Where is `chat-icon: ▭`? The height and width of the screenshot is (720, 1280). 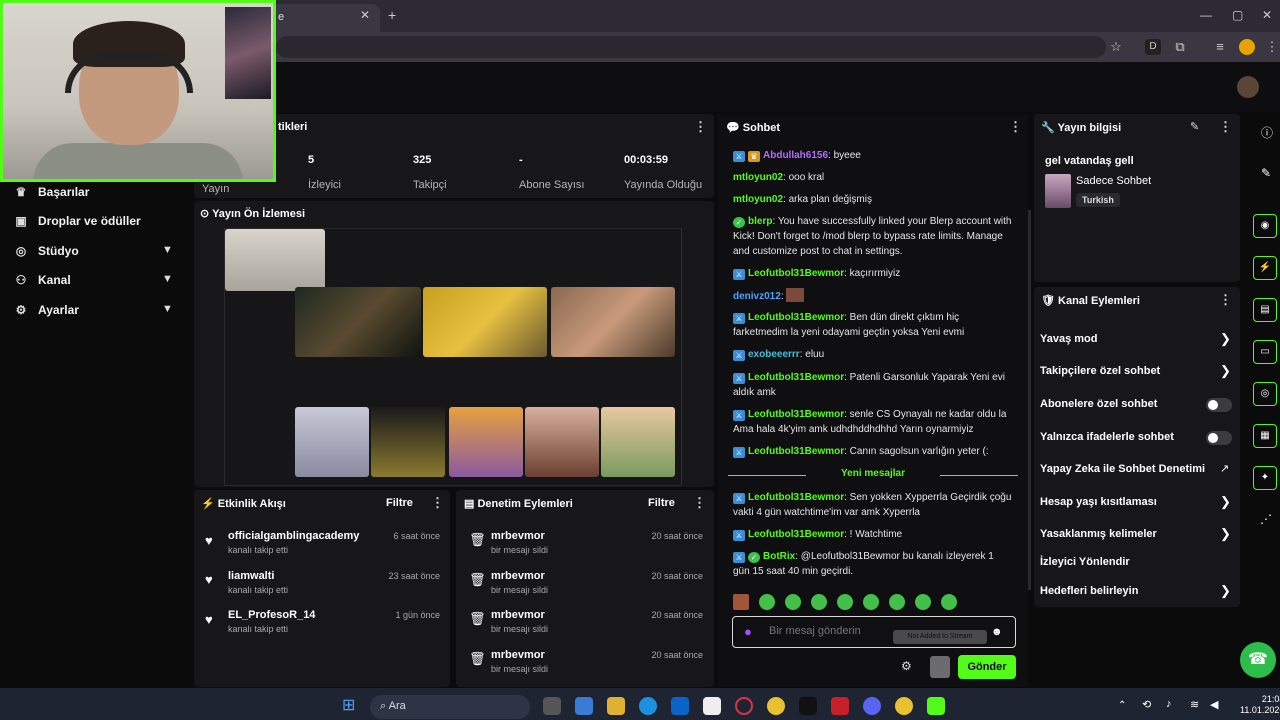 chat-icon: ▭ is located at coordinates (1265, 352).